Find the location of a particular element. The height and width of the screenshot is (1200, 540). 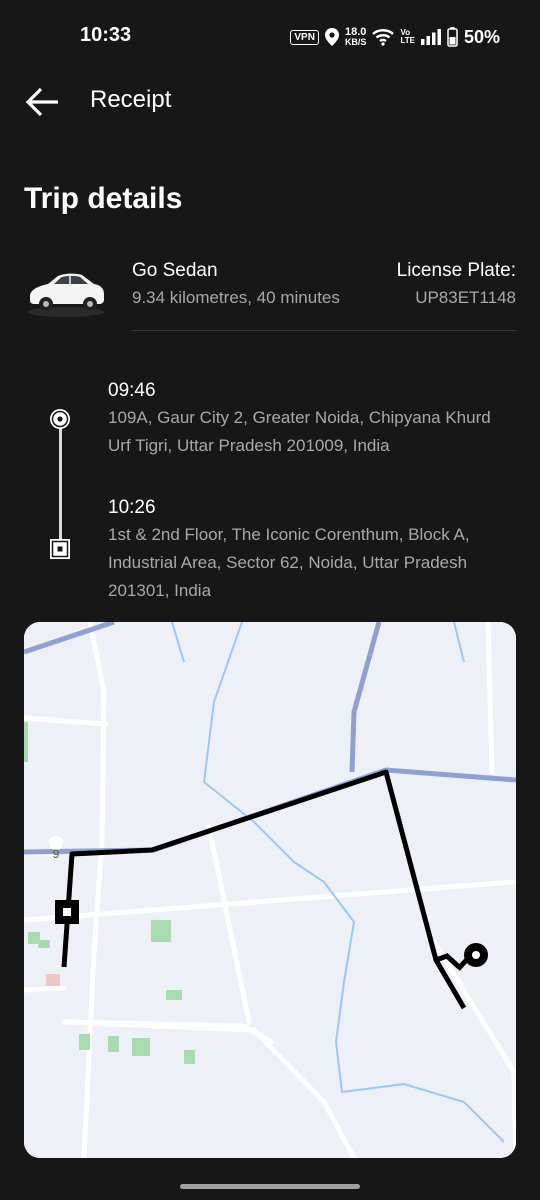

status-icons: VPN 18.0 KB/S Vo LTE 50% is located at coordinates (395, 37).